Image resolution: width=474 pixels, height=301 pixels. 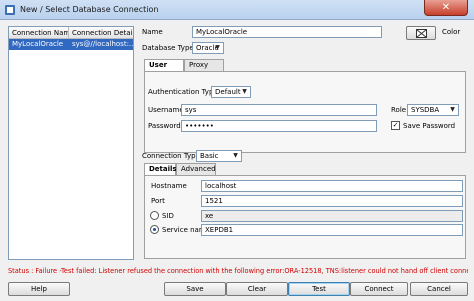 I want to click on hostname-input: localhost, so click(x=332, y=186).